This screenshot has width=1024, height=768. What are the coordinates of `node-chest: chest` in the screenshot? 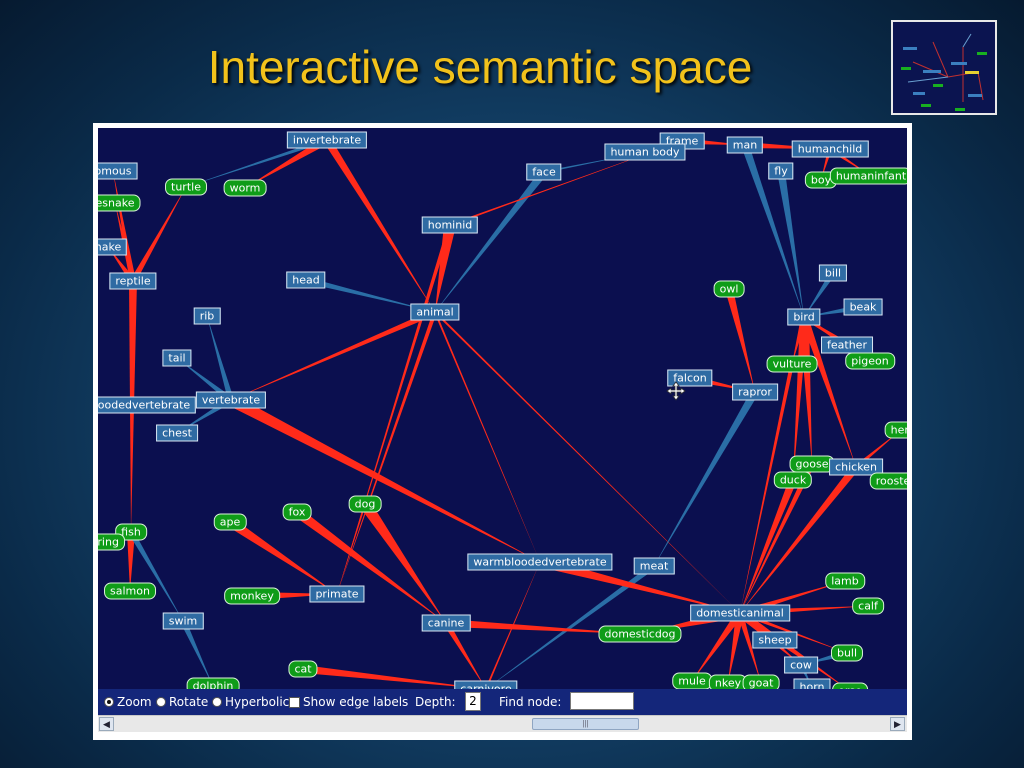 It's located at (177, 433).